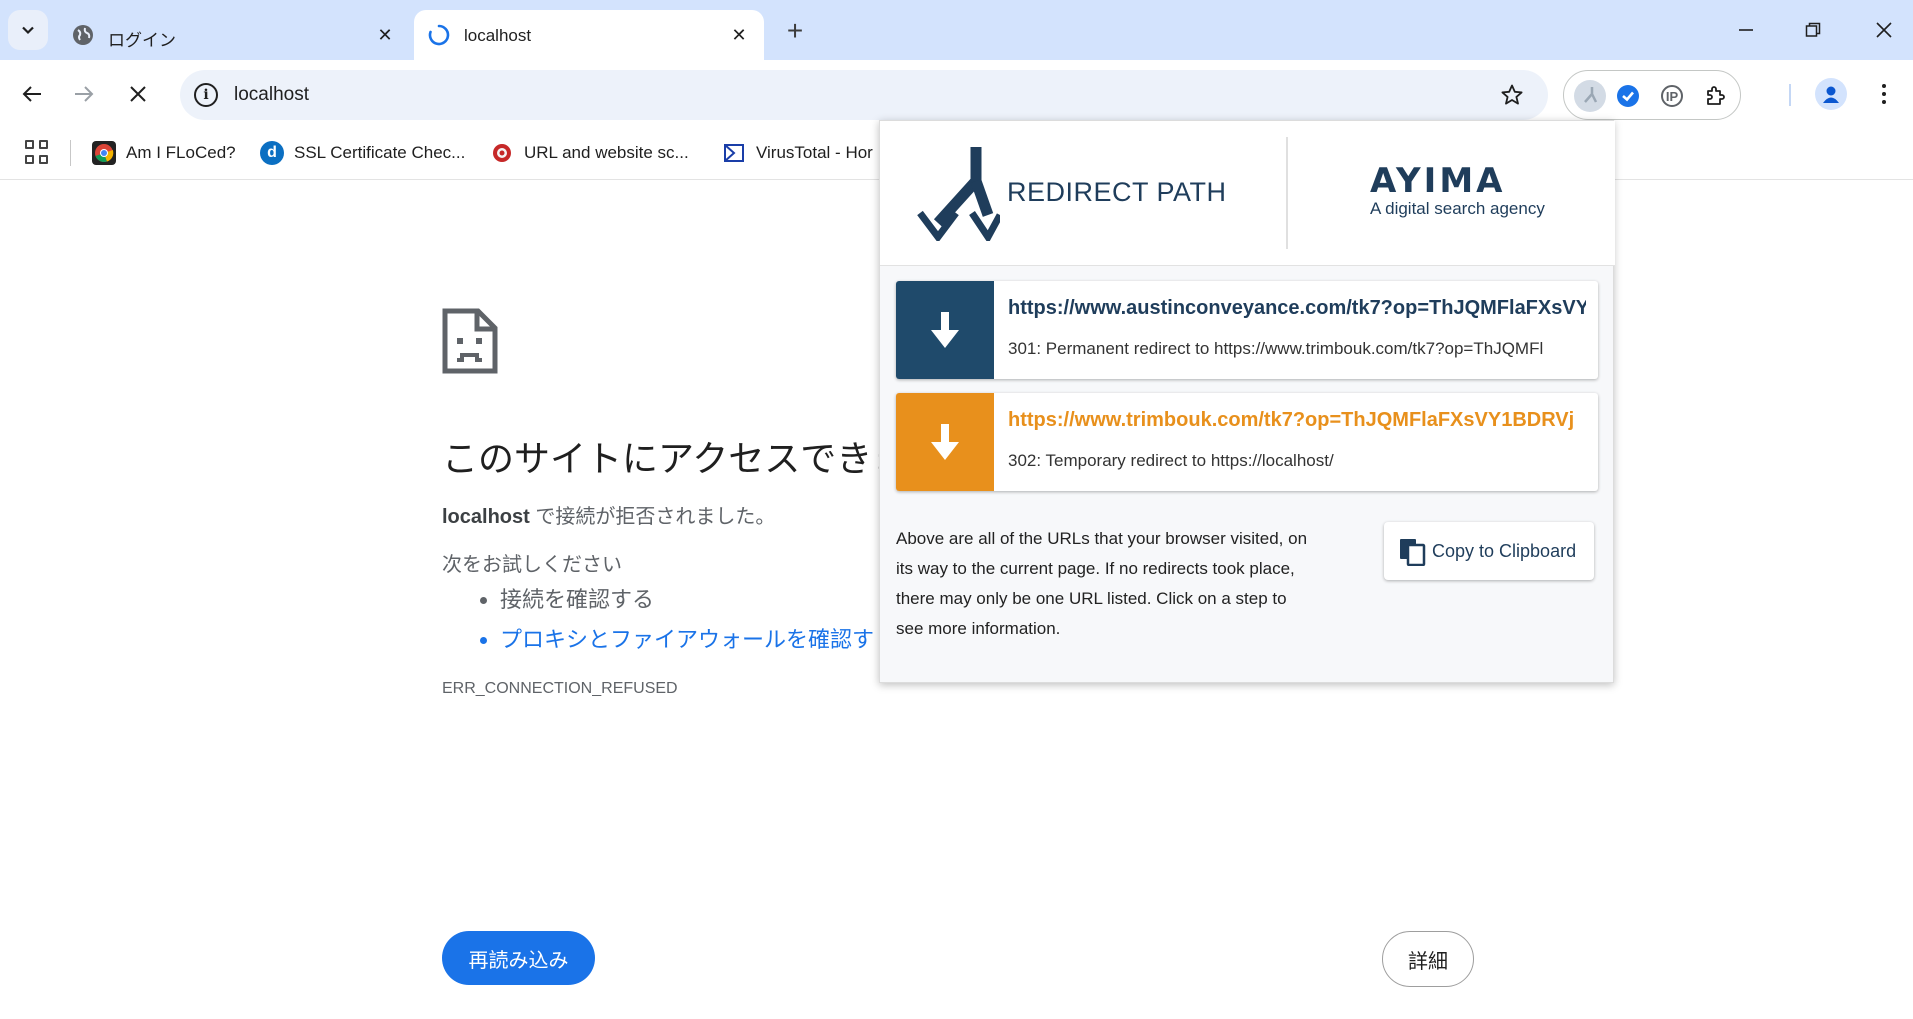 This screenshot has width=1913, height=1019. What do you see at coordinates (502, 153) in the screenshot?
I see `urlscan-logo-icon` at bounding box center [502, 153].